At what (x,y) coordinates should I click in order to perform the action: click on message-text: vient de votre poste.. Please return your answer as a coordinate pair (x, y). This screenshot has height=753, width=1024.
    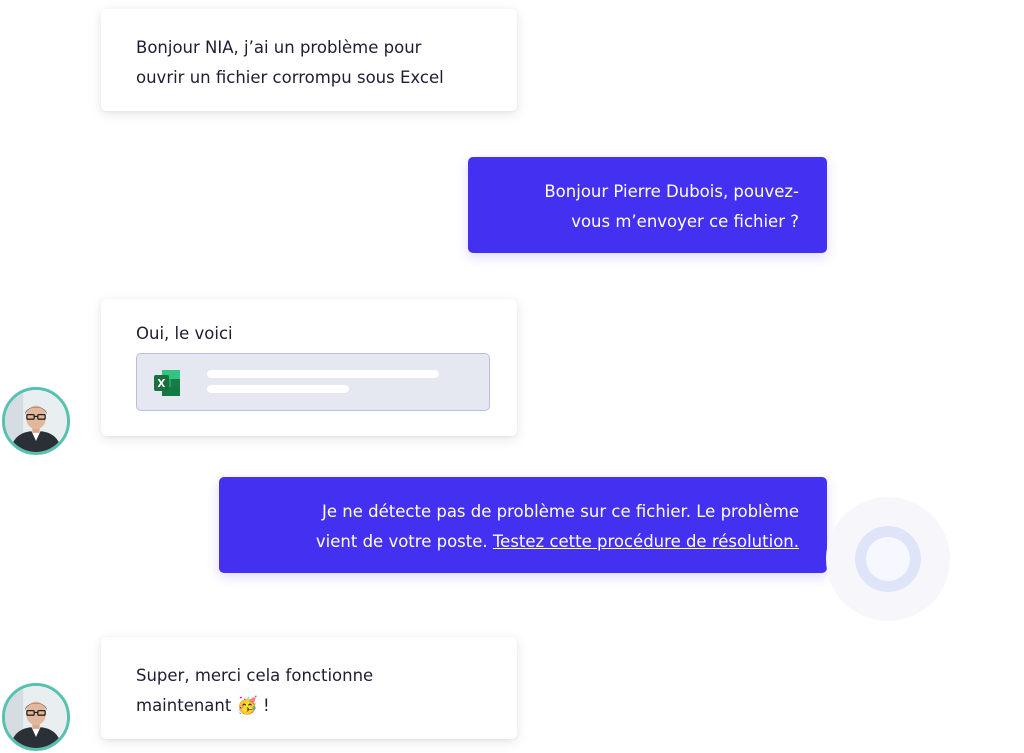
    Looking at the image, I should click on (401, 541).